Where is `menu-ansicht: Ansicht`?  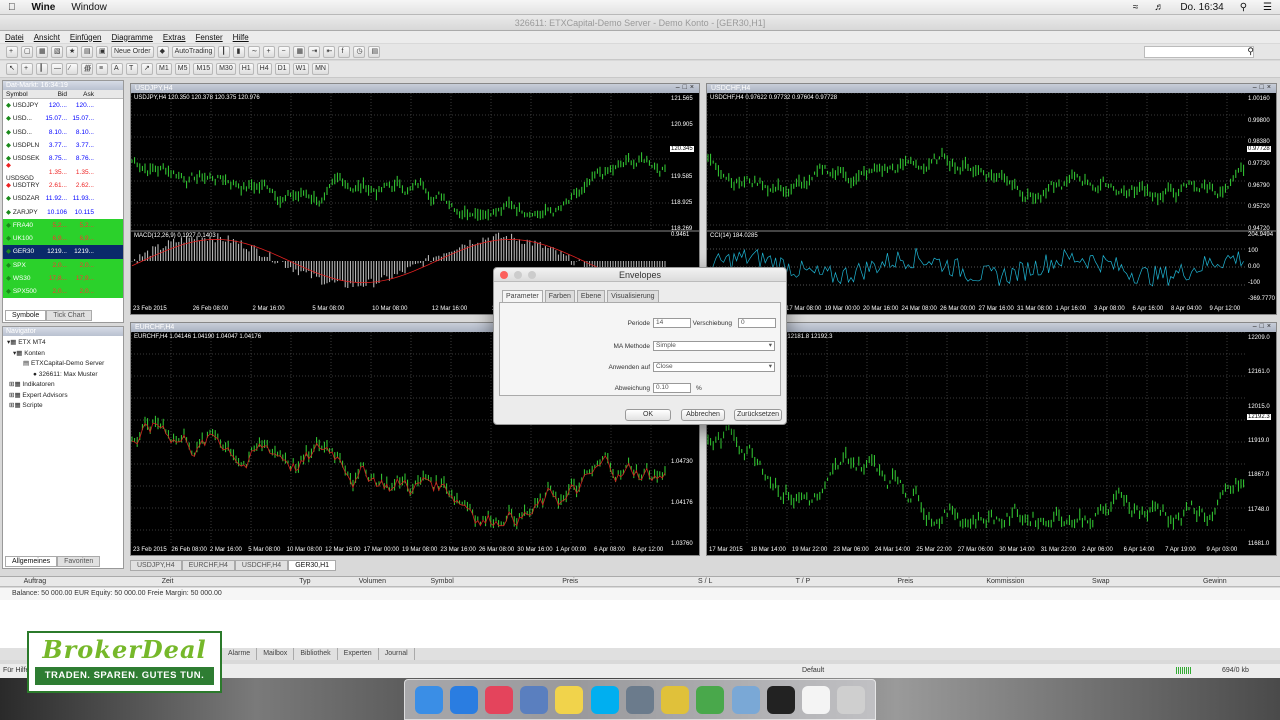
menu-ansicht: Ansicht is located at coordinates (47, 37).